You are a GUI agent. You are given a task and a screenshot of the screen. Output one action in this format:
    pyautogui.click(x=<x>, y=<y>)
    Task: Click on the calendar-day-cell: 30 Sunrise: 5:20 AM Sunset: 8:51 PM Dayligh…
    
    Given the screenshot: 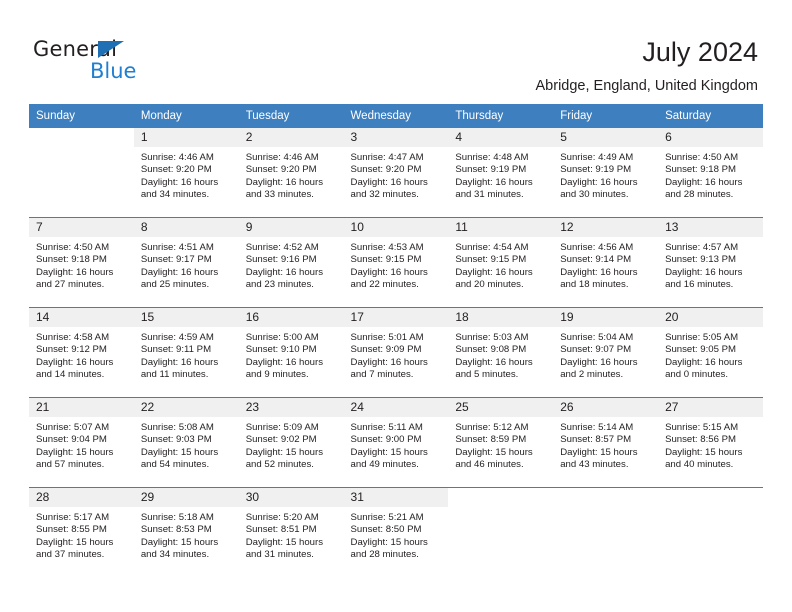 What is the action you would take?
    pyautogui.click(x=291, y=532)
    